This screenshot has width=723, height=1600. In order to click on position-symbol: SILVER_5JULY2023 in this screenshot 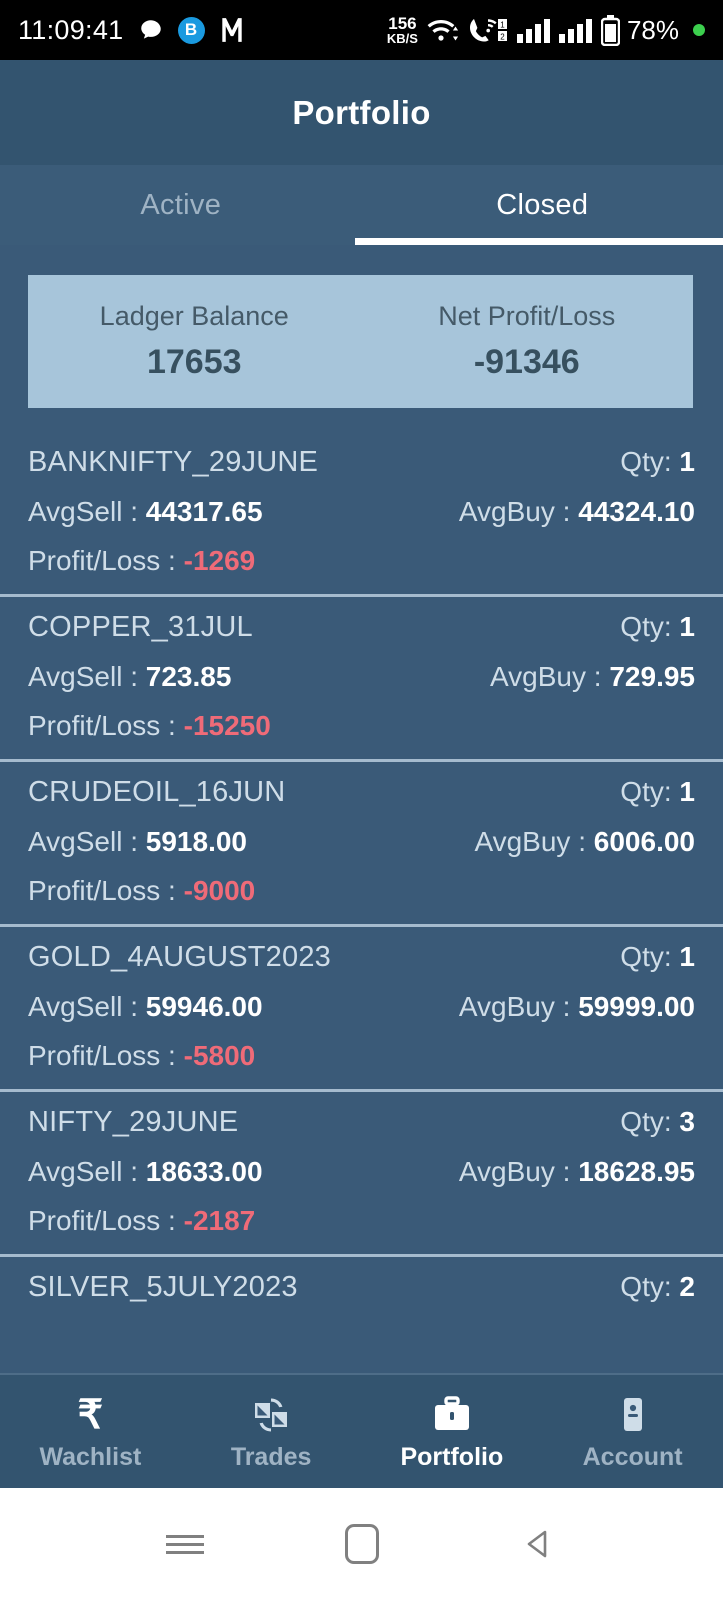, I will do `click(163, 1287)`.